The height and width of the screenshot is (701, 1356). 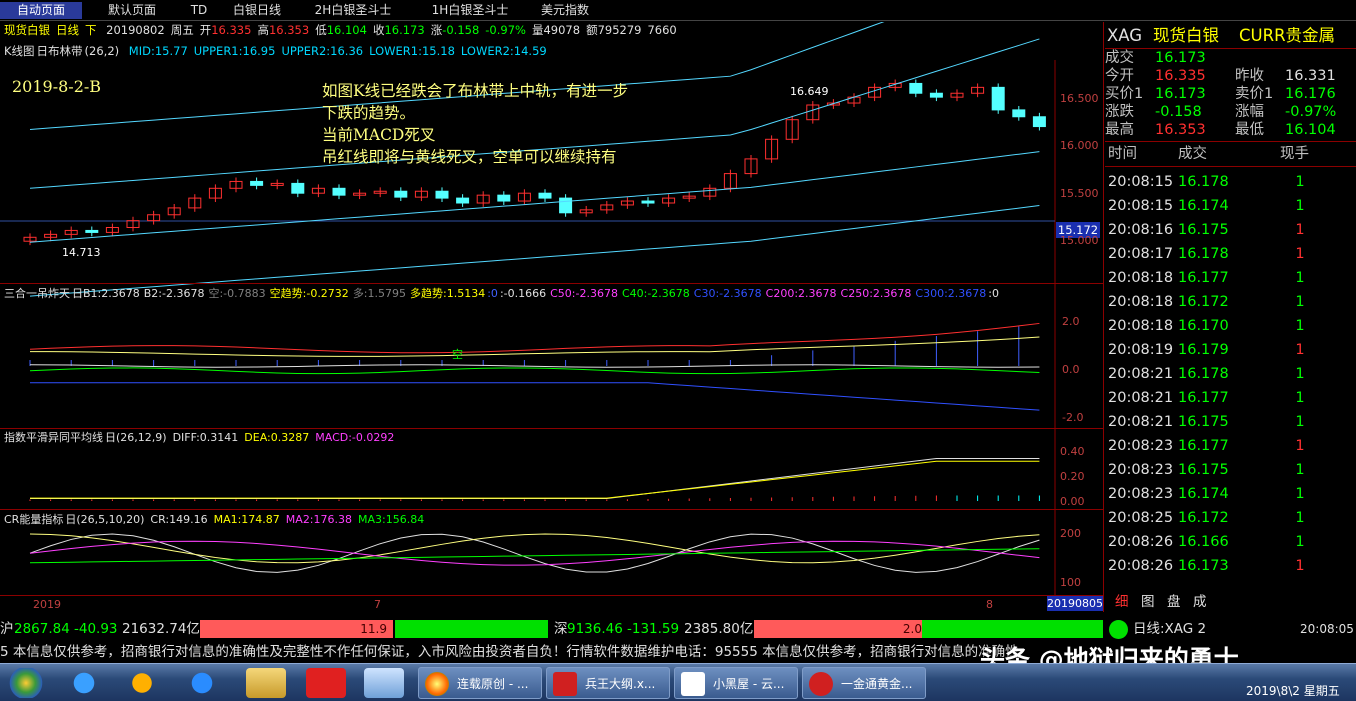 I want to click on boll-upper1: UPPER1:16.95, so click(x=234, y=51).